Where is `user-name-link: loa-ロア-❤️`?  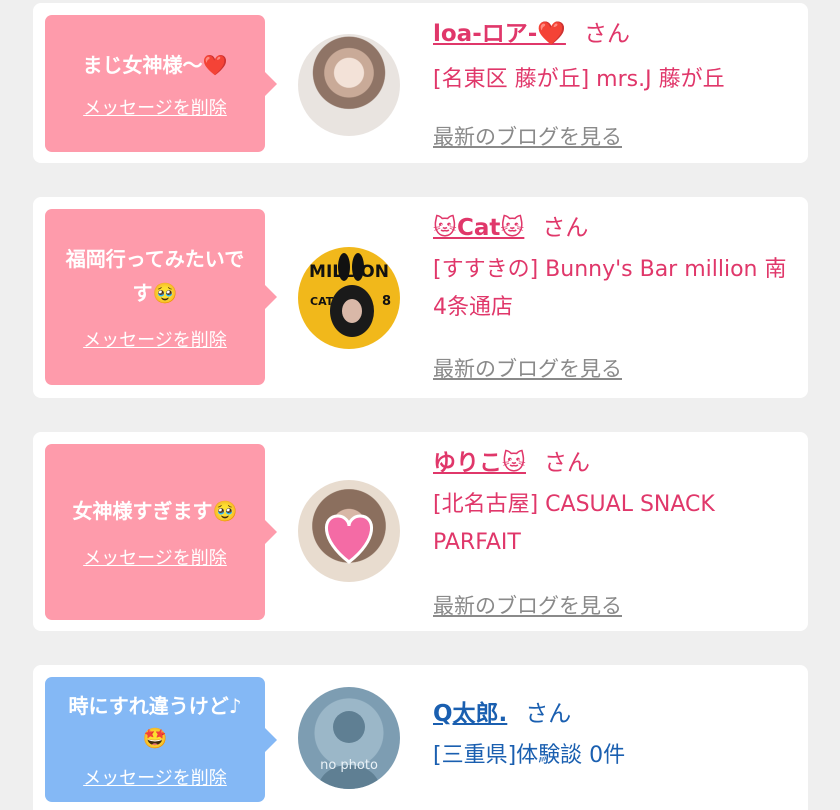
user-name-link: loa-ロア-❤️ is located at coordinates (499, 34).